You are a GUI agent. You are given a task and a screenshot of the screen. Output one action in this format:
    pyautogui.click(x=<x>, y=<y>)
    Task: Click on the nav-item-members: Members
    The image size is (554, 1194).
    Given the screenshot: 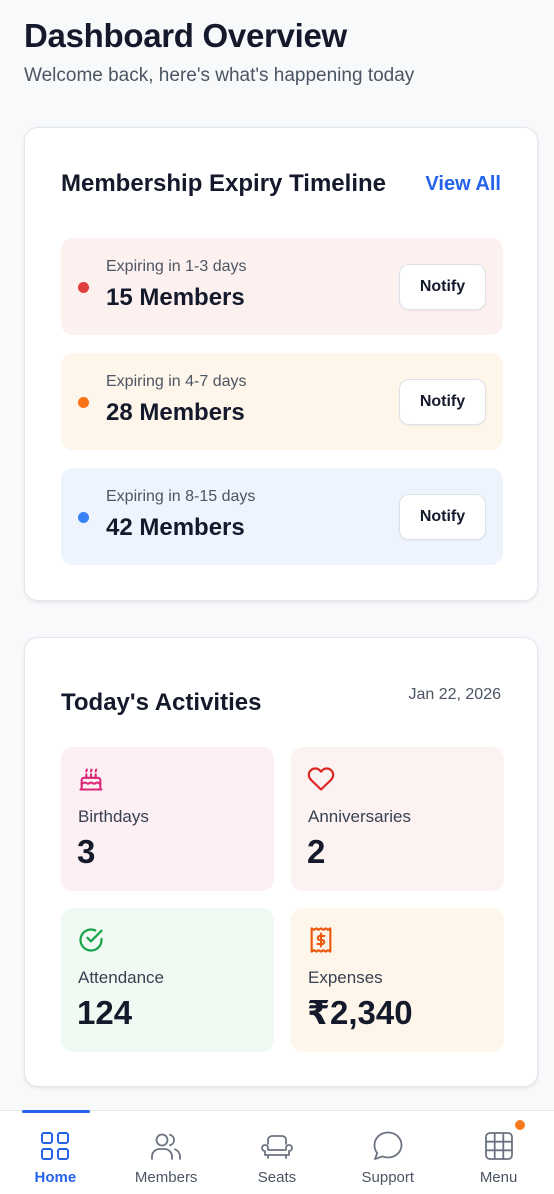 What is the action you would take?
    pyautogui.click(x=166, y=1152)
    